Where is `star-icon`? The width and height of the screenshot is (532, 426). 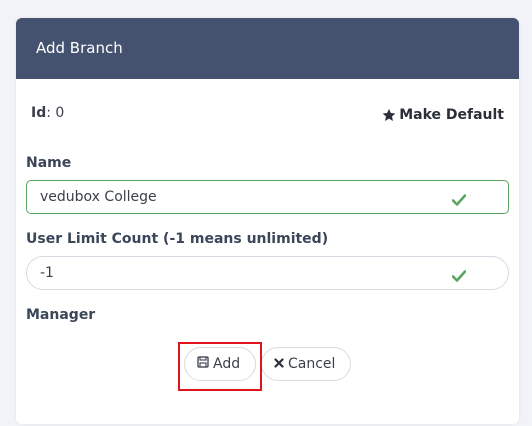
star-icon is located at coordinates (389, 115).